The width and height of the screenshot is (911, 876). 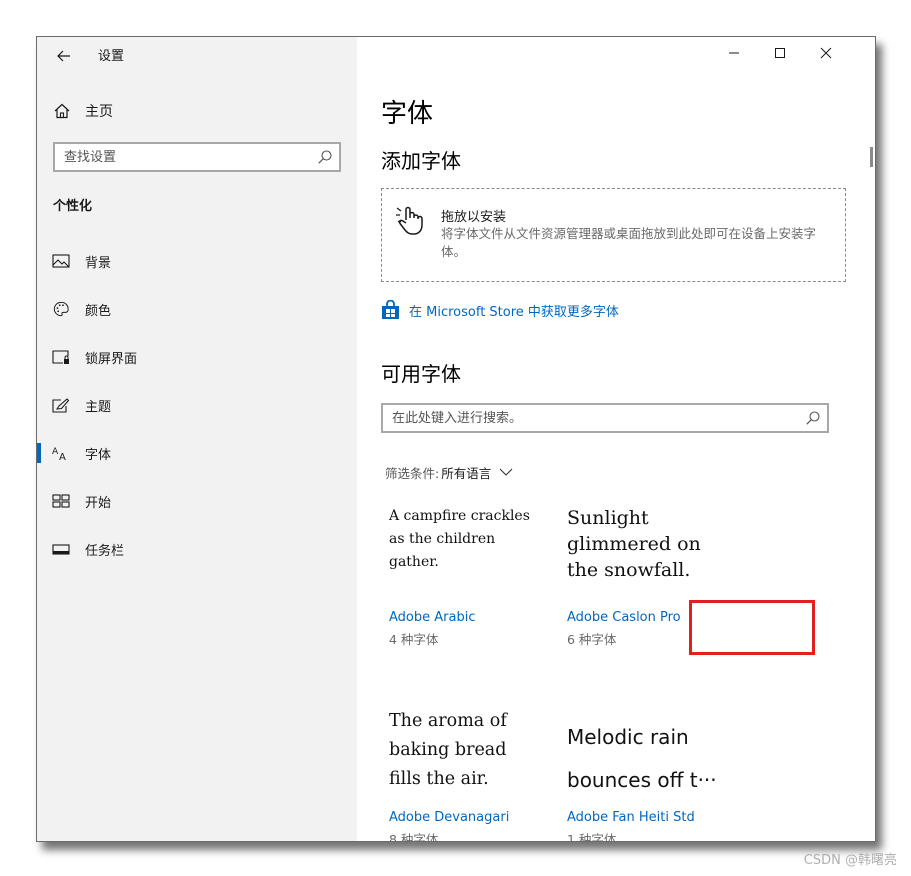 I want to click on add-fonts-heading: 添加字体, so click(x=421, y=161).